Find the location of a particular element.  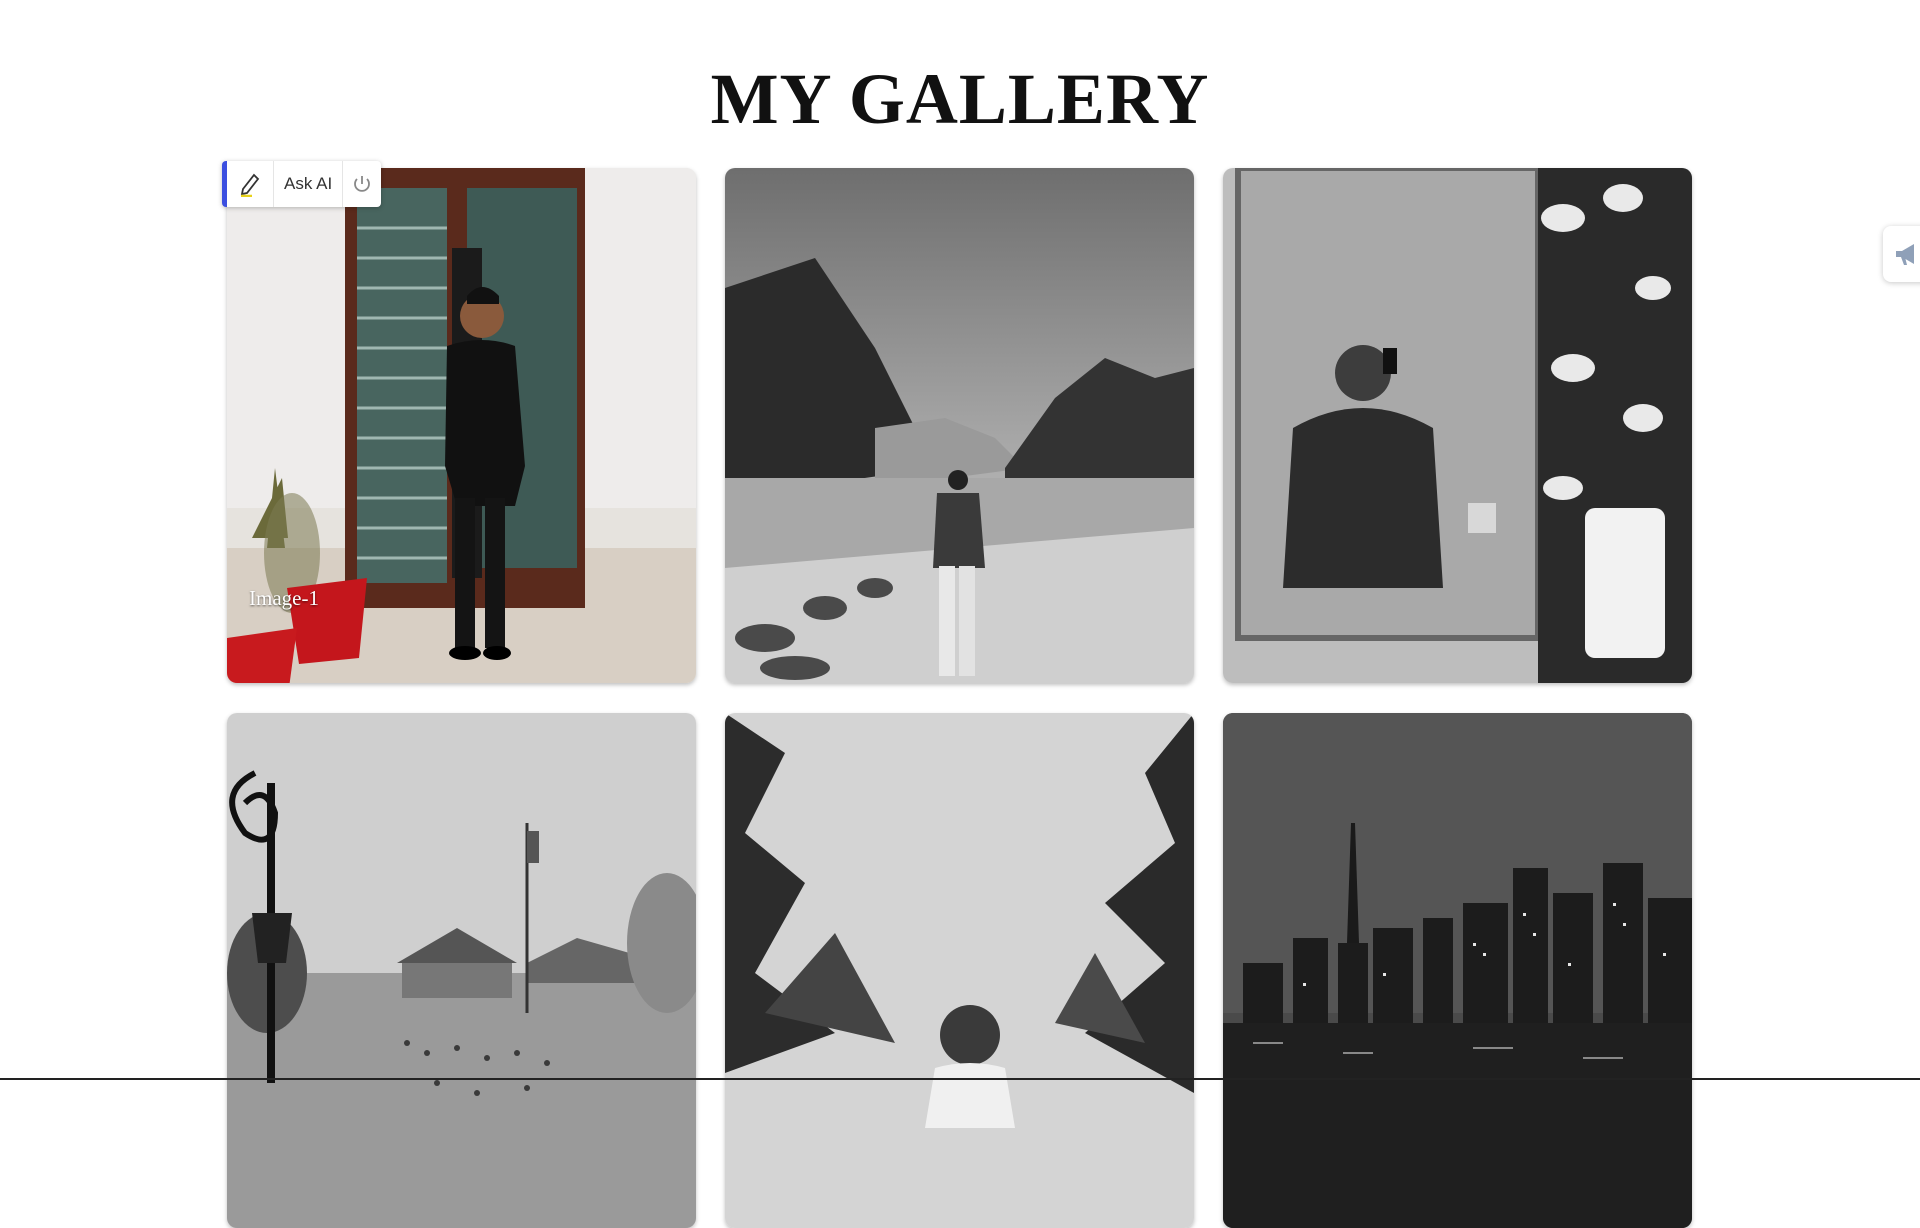

photo-town-square-icon is located at coordinates (461, 970).